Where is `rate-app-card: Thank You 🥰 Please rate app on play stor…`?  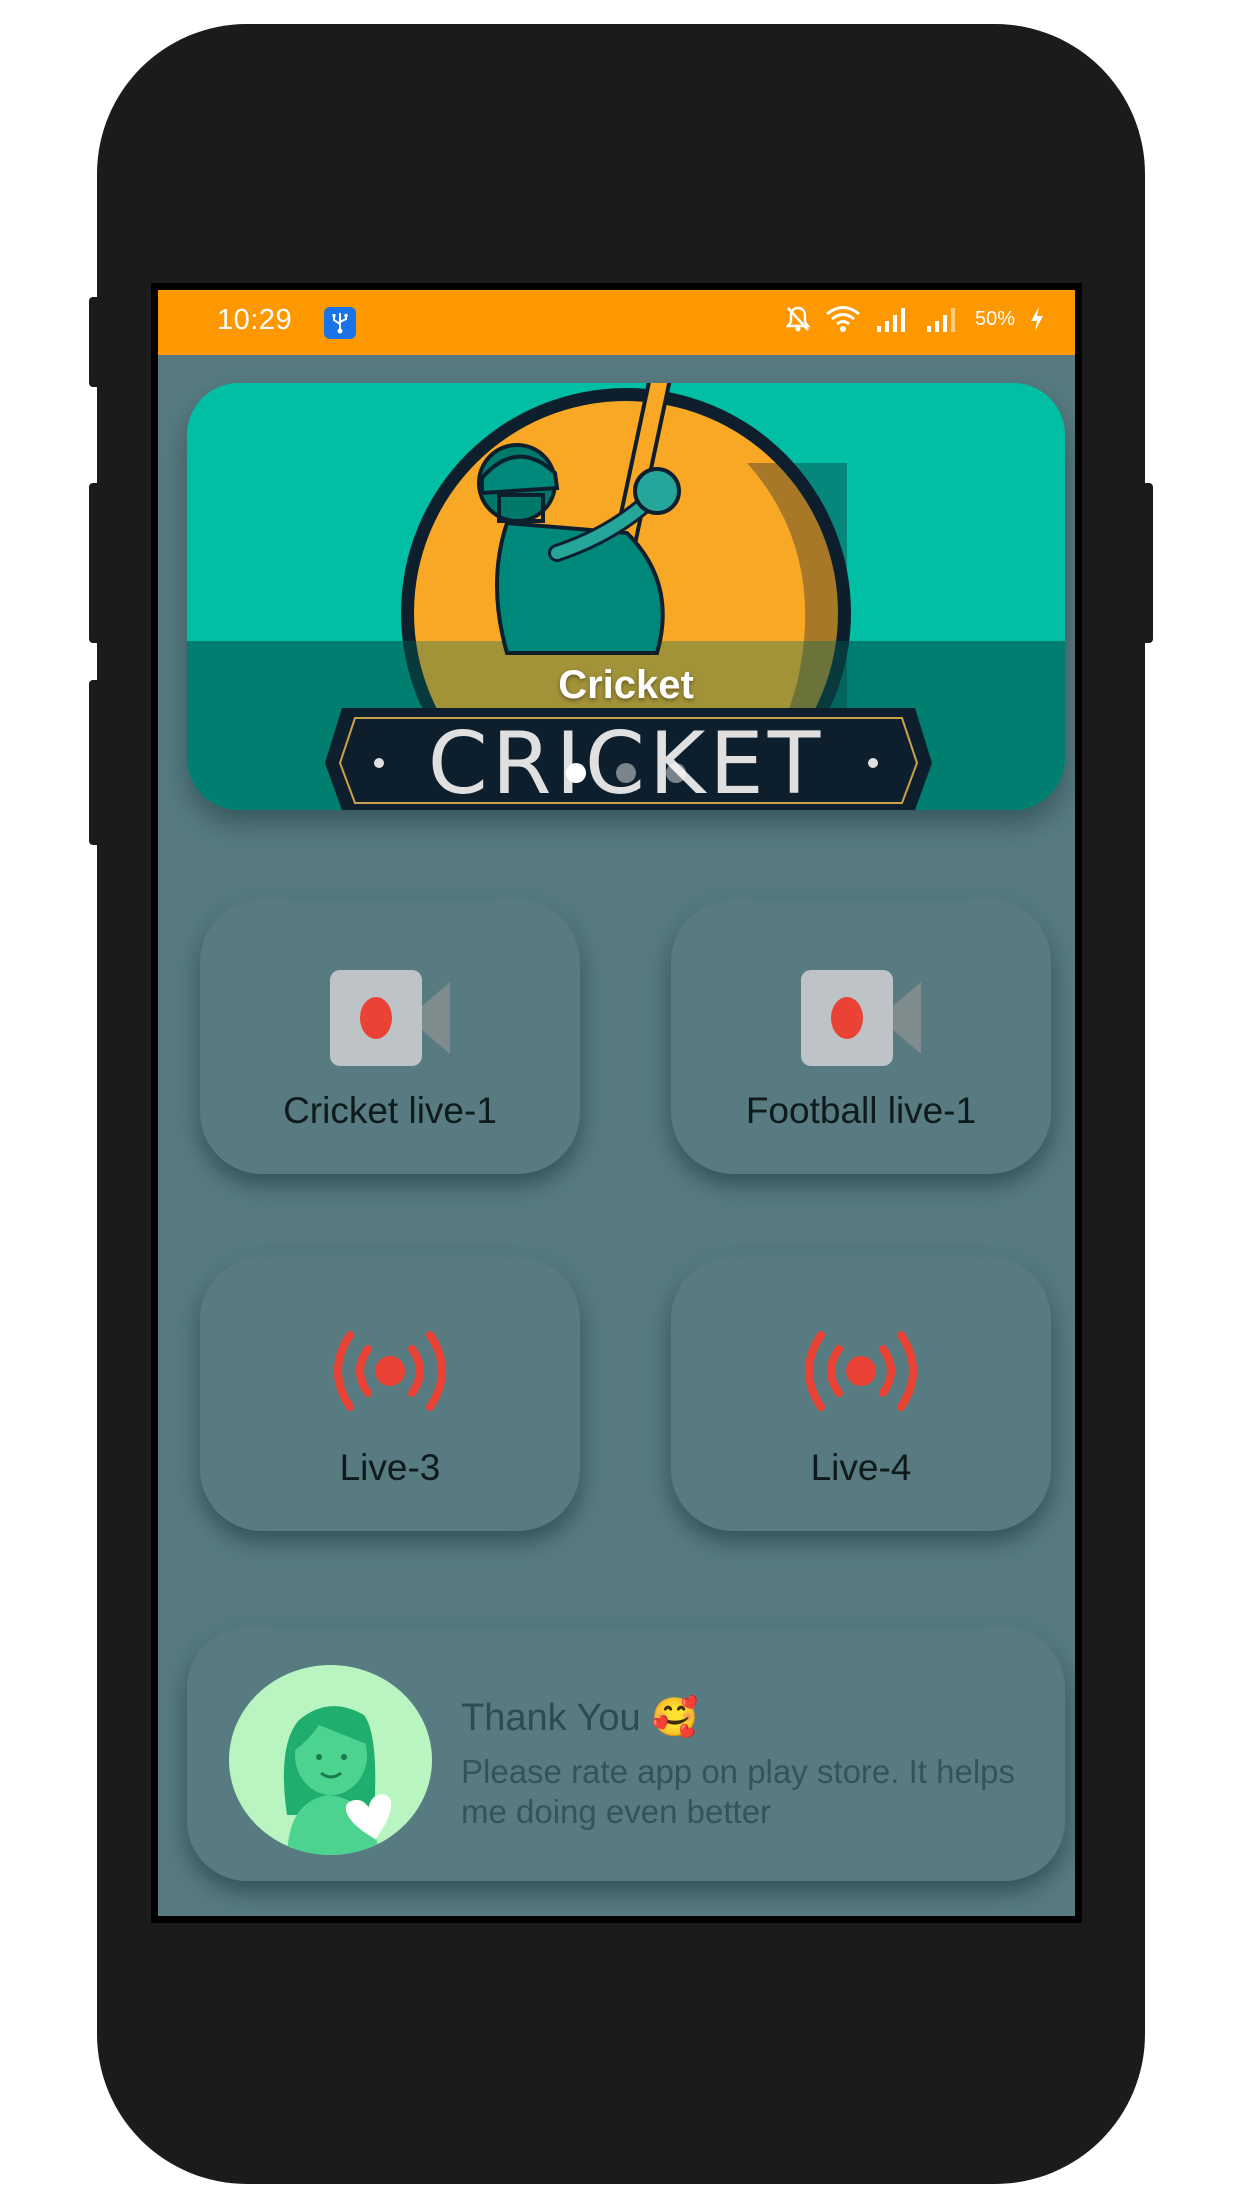 rate-app-card: Thank You 🥰 Please rate app on play stor… is located at coordinates (626, 1754).